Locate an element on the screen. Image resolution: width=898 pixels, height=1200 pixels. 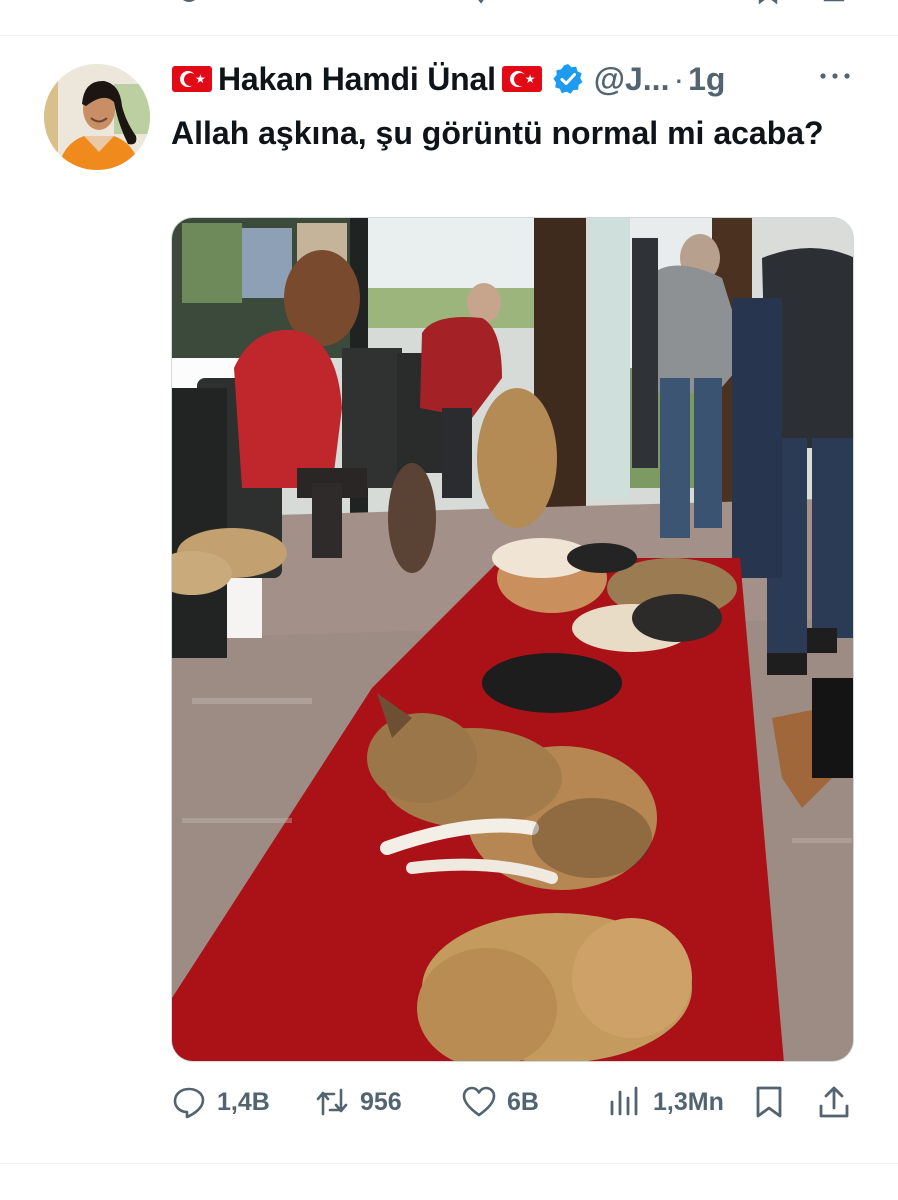
tweet-action-bar: 1,4B 956 6B 1,3Mn is located at coordinates (516, 1102).